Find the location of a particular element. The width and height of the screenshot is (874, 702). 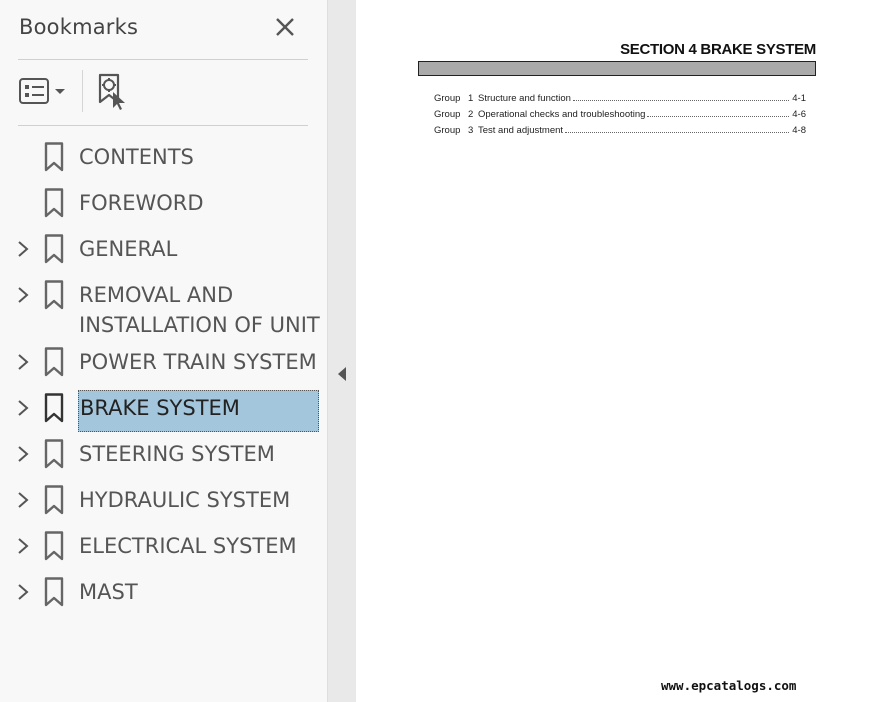

bookmark-label: MAST is located at coordinates (108, 592).